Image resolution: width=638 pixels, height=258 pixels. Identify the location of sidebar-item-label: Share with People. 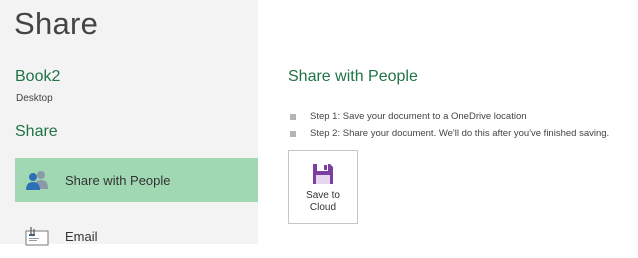
(118, 180).